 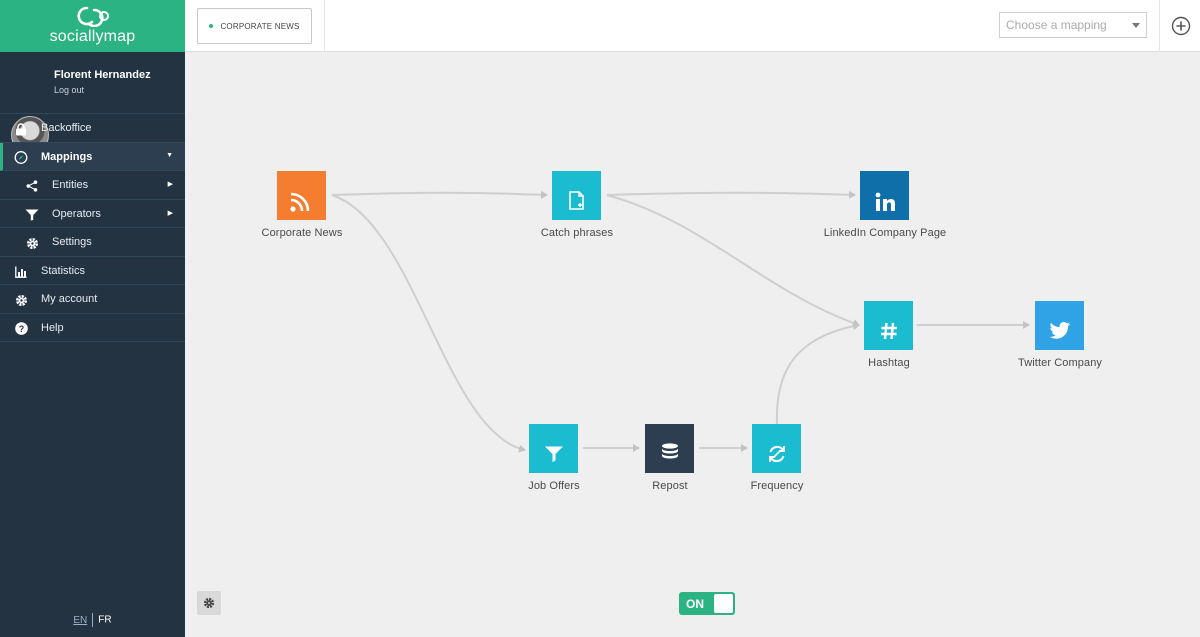 I want to click on language-switcher: EN FR, so click(x=92, y=620).